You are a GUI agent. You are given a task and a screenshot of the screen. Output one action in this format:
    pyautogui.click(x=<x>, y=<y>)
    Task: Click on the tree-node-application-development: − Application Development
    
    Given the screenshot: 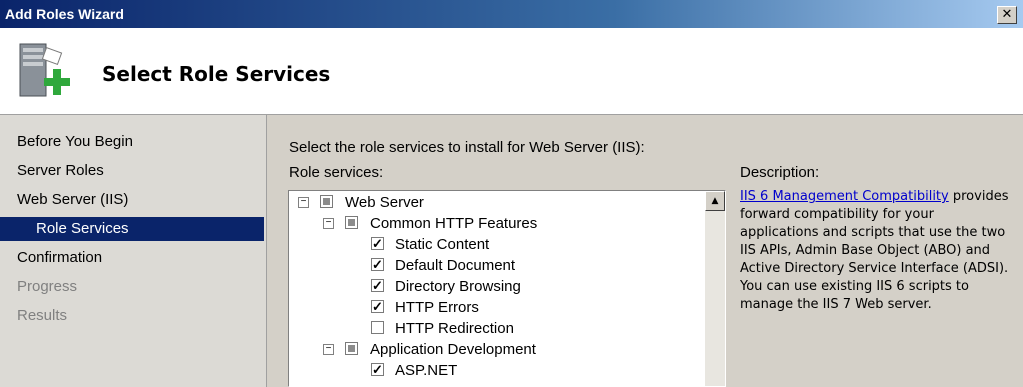 What is the action you would take?
    pyautogui.click(x=494, y=349)
    